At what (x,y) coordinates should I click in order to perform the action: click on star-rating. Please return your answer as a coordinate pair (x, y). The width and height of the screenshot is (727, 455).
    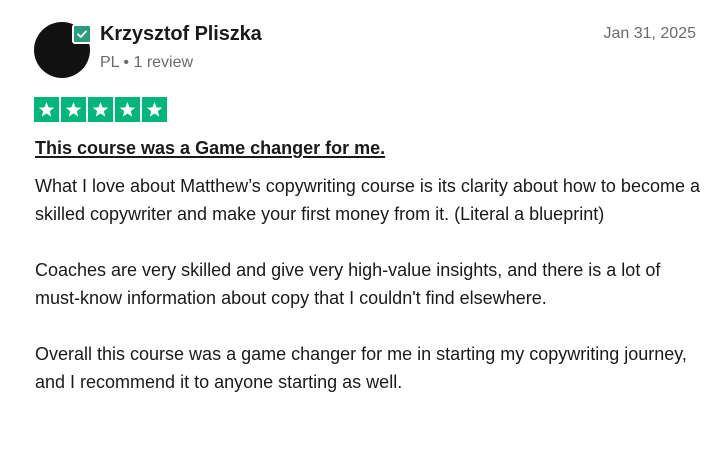
    Looking at the image, I should click on (100, 109).